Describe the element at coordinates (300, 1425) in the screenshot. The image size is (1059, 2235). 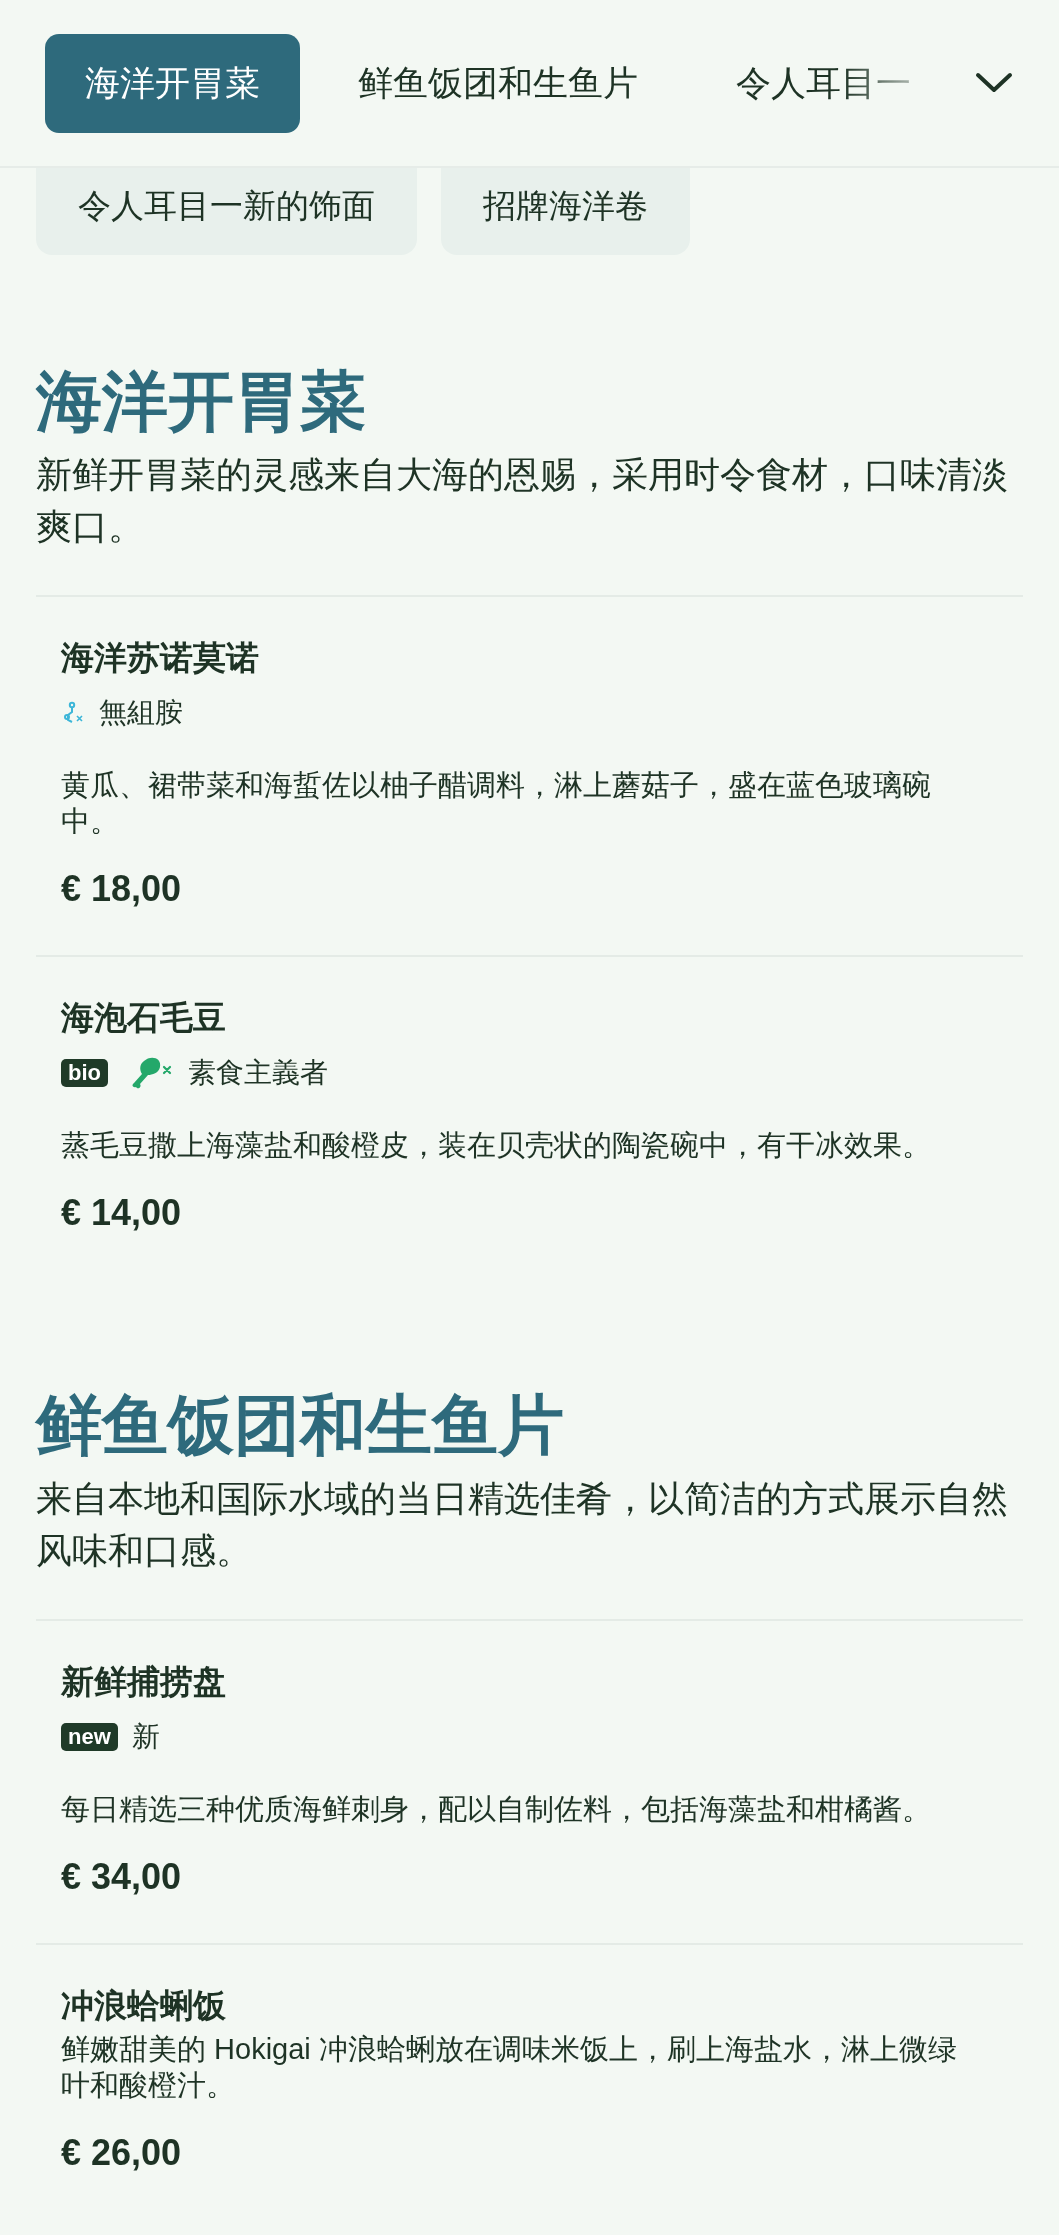
I see `section-title: 鲜鱼饭团和生鱼片` at that location.